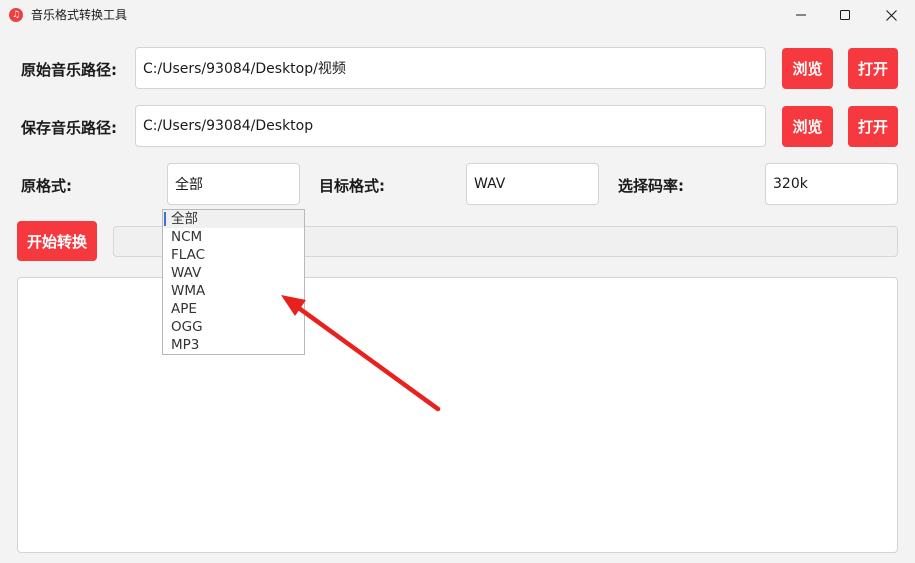 This screenshot has width=915, height=563. Describe the element at coordinates (651, 186) in the screenshot. I see `bitrate-label: 选择码率:` at that location.